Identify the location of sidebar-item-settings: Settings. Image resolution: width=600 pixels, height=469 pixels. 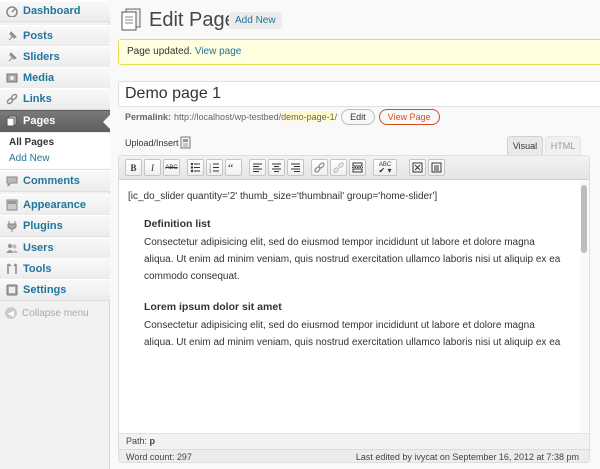
(55, 290).